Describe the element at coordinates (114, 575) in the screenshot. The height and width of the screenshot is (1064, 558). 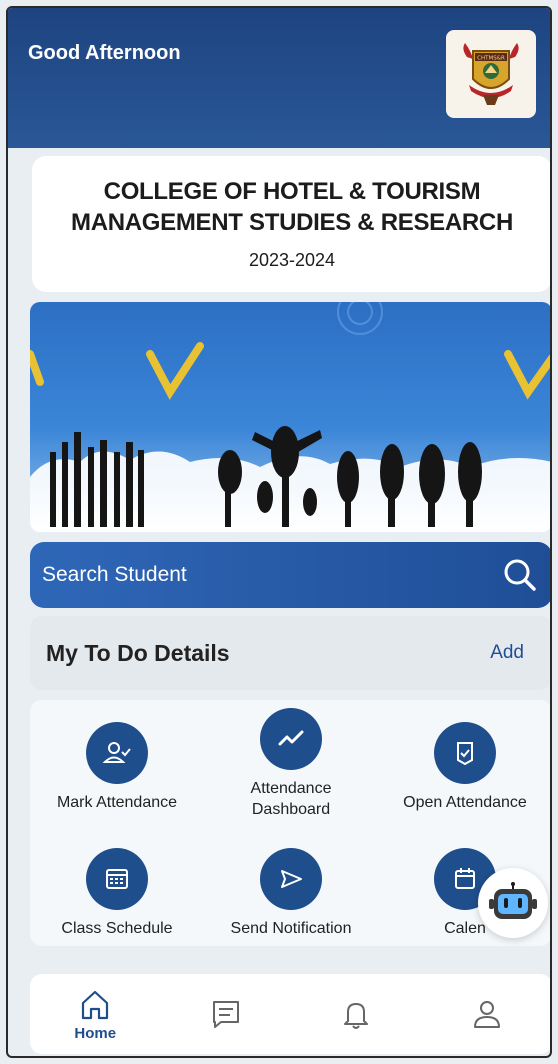
I see `search-input: Search Student` at that location.